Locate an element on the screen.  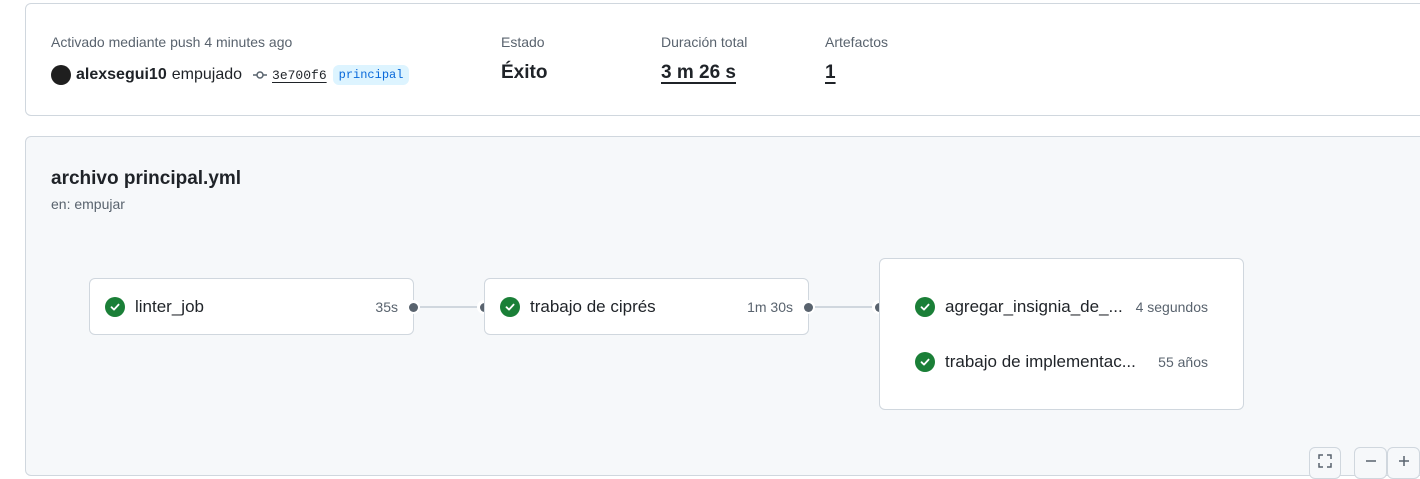
minus-icon is located at coordinates (1371, 463).